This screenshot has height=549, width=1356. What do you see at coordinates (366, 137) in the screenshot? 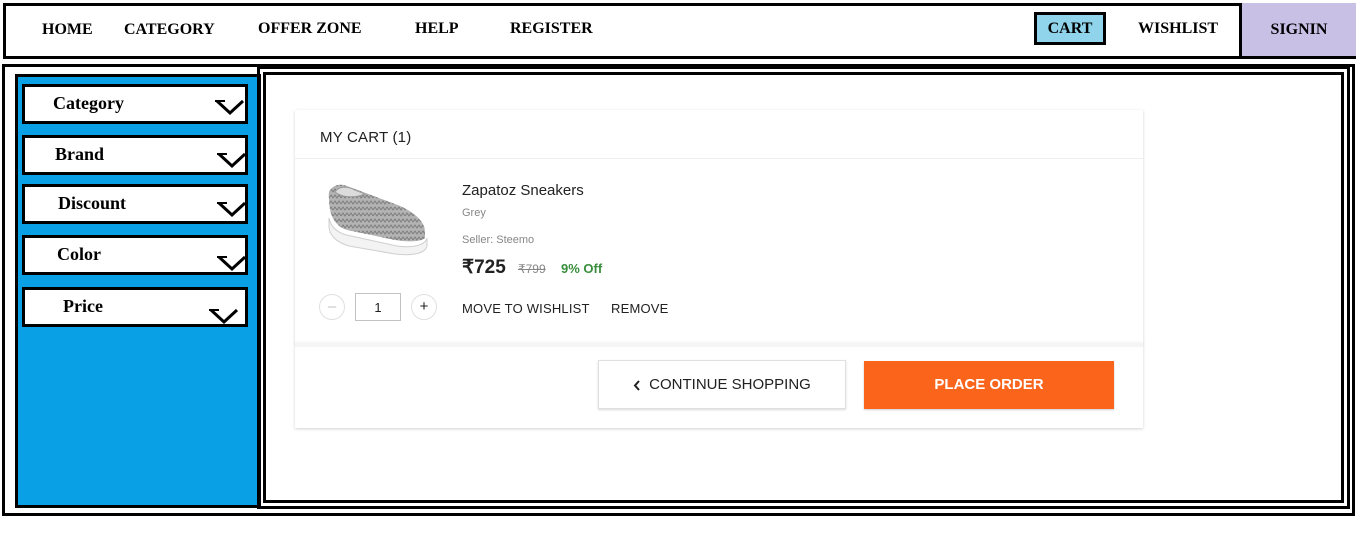
I see `cart-title: MY CART (1)` at bounding box center [366, 137].